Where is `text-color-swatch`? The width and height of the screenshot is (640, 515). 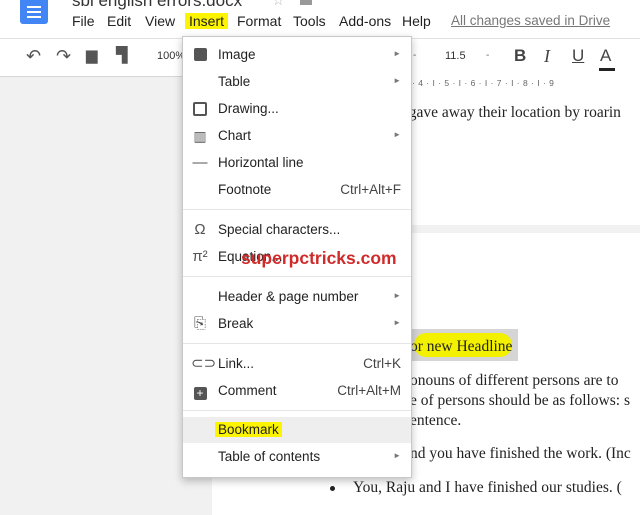
text-color-swatch is located at coordinates (607, 69).